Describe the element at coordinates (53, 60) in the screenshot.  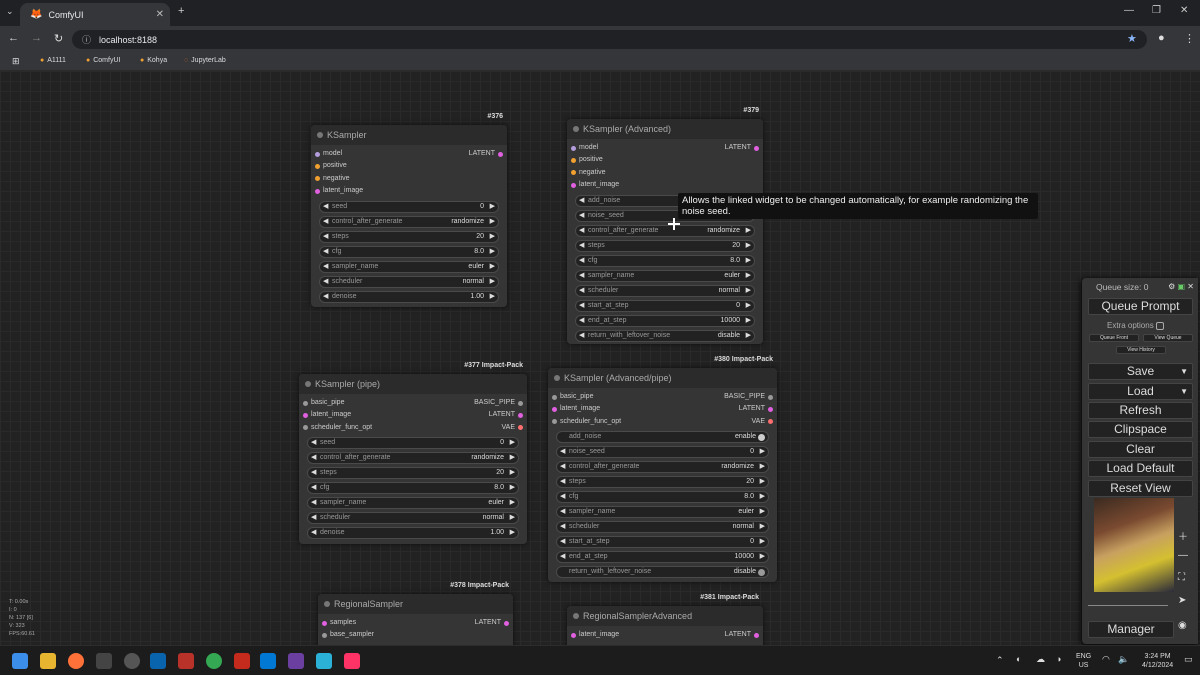
I see `bookmark-a1111: ● A1111` at that location.